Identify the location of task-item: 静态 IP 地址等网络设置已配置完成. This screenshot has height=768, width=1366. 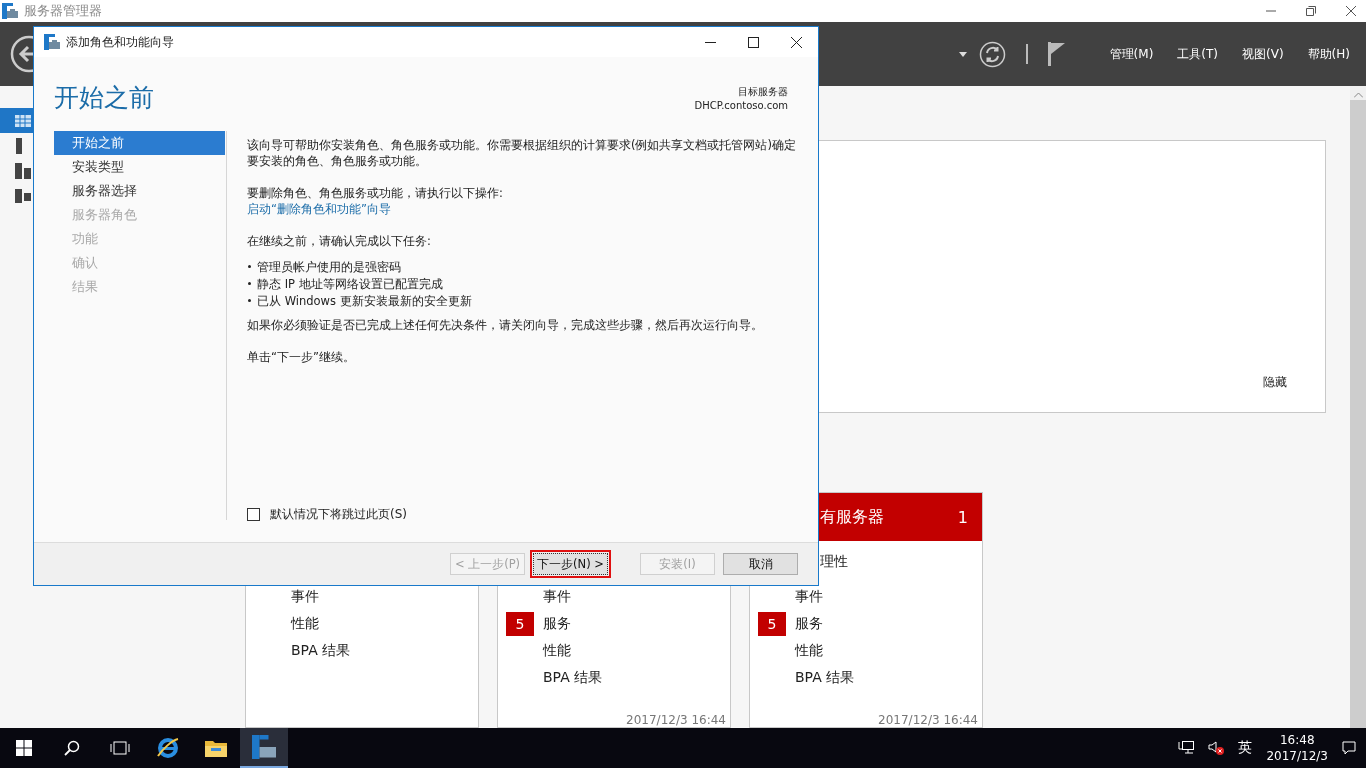
(350, 283).